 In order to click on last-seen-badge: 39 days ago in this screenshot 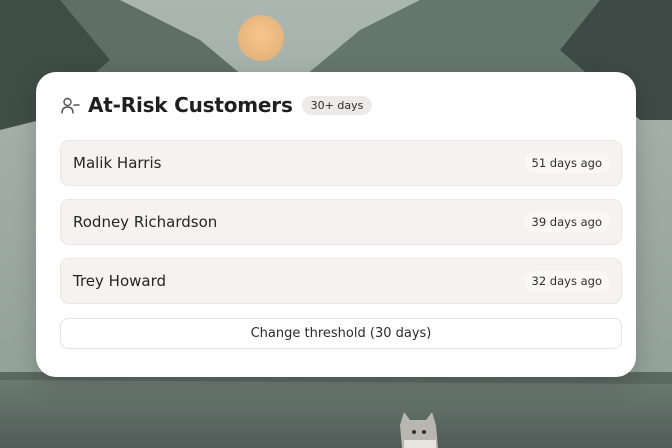, I will do `click(566, 222)`.